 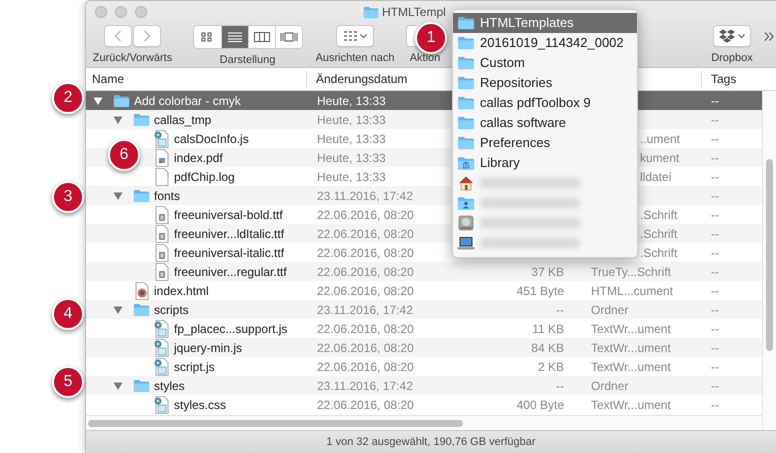 What do you see at coordinates (660, 158) in the screenshot?
I see `file-kind: kument` at bounding box center [660, 158].